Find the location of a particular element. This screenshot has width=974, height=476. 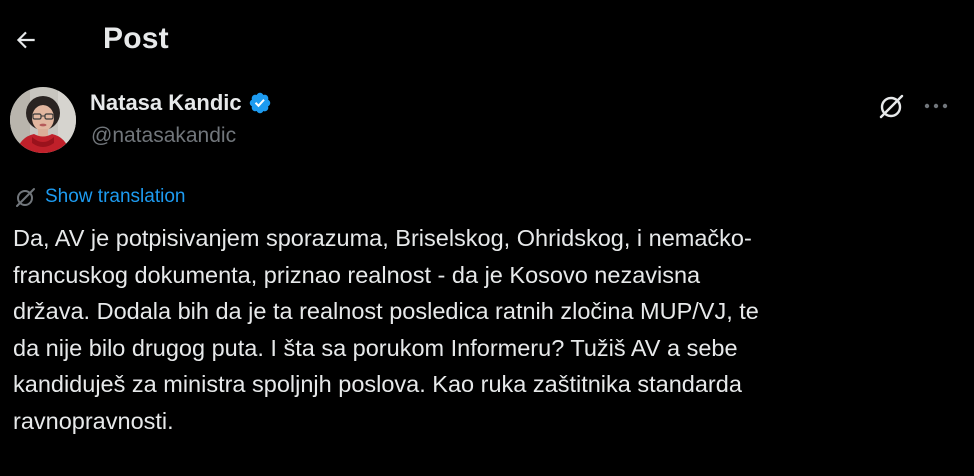

arrow-left-icon is located at coordinates (25, 40).